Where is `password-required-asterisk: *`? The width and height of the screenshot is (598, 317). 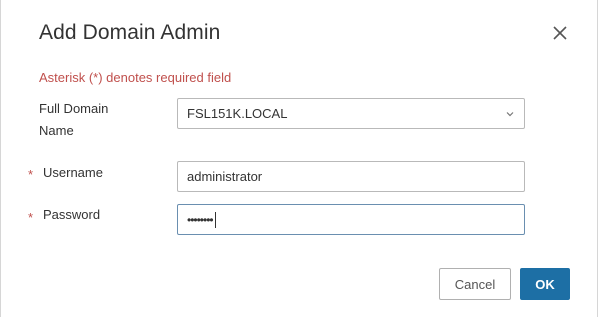 password-required-asterisk: * is located at coordinates (31, 217).